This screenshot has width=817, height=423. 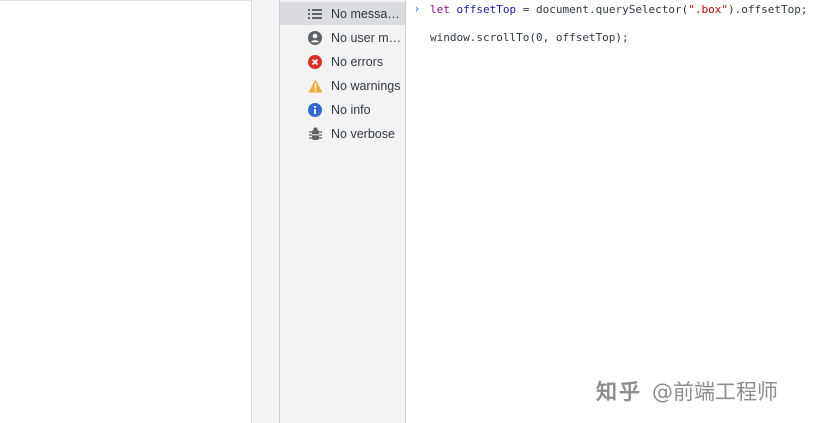 I want to click on code-keyword: let, so click(x=440, y=9).